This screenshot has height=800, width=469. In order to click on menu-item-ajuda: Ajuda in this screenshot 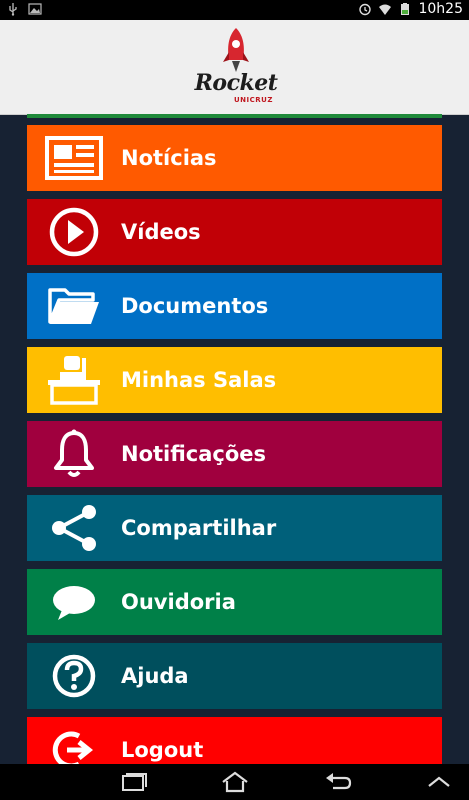, I will do `click(234, 676)`.